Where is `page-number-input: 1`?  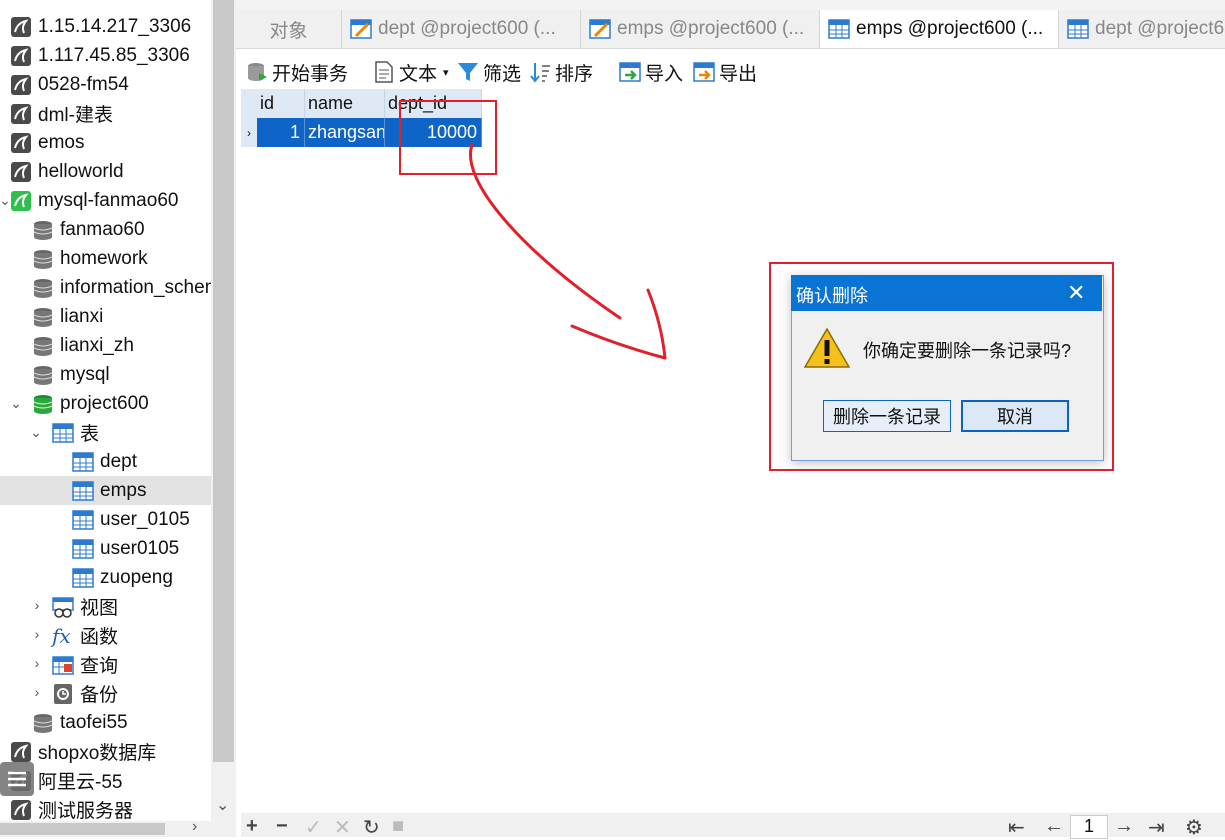
page-number-input: 1 is located at coordinates (1089, 827).